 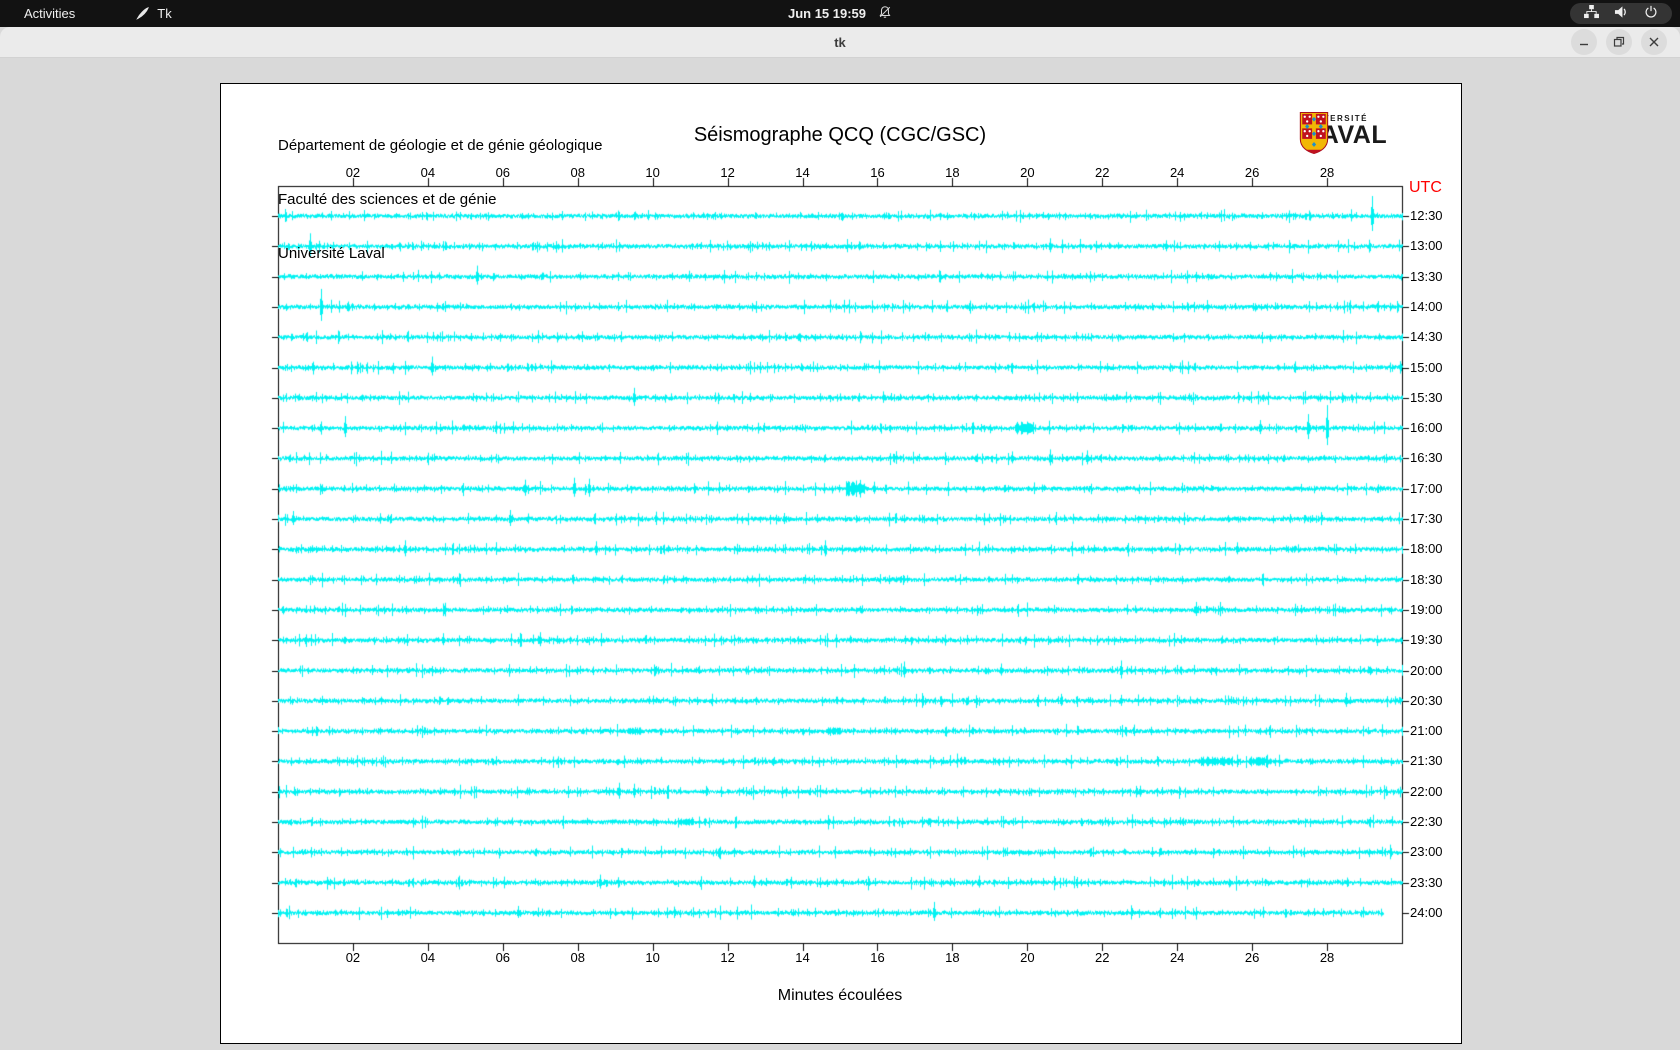 What do you see at coordinates (1426, 428) in the screenshot?
I see `utc-time-label: 16:00` at bounding box center [1426, 428].